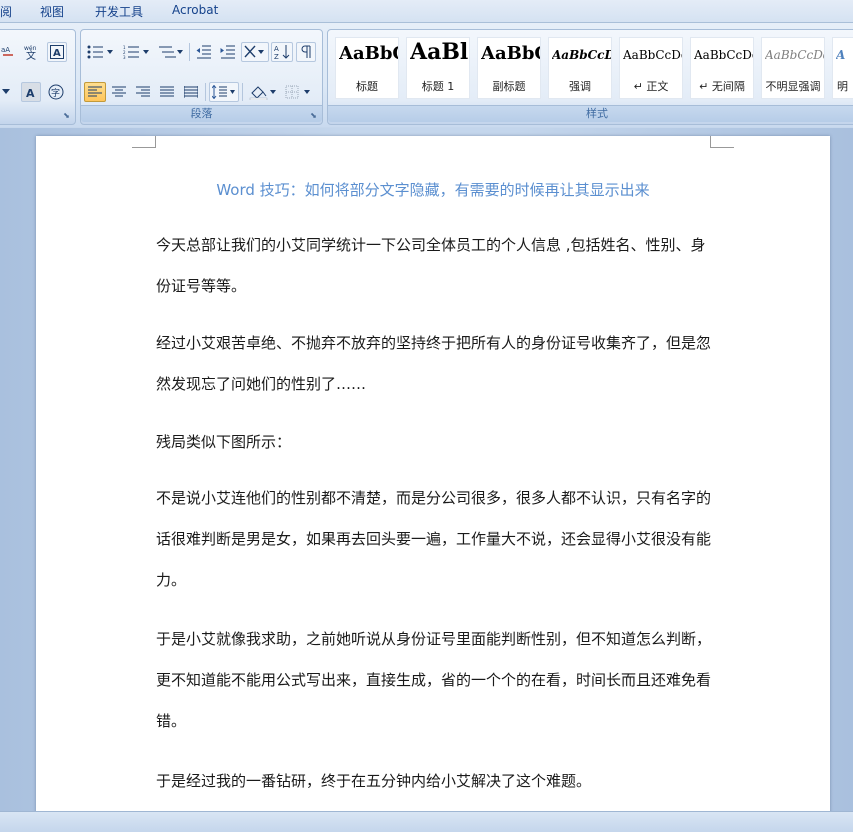 This screenshot has height=832, width=853. Describe the element at coordinates (590, 113) in the screenshot. I see `styles-group-label: 样式` at that location.